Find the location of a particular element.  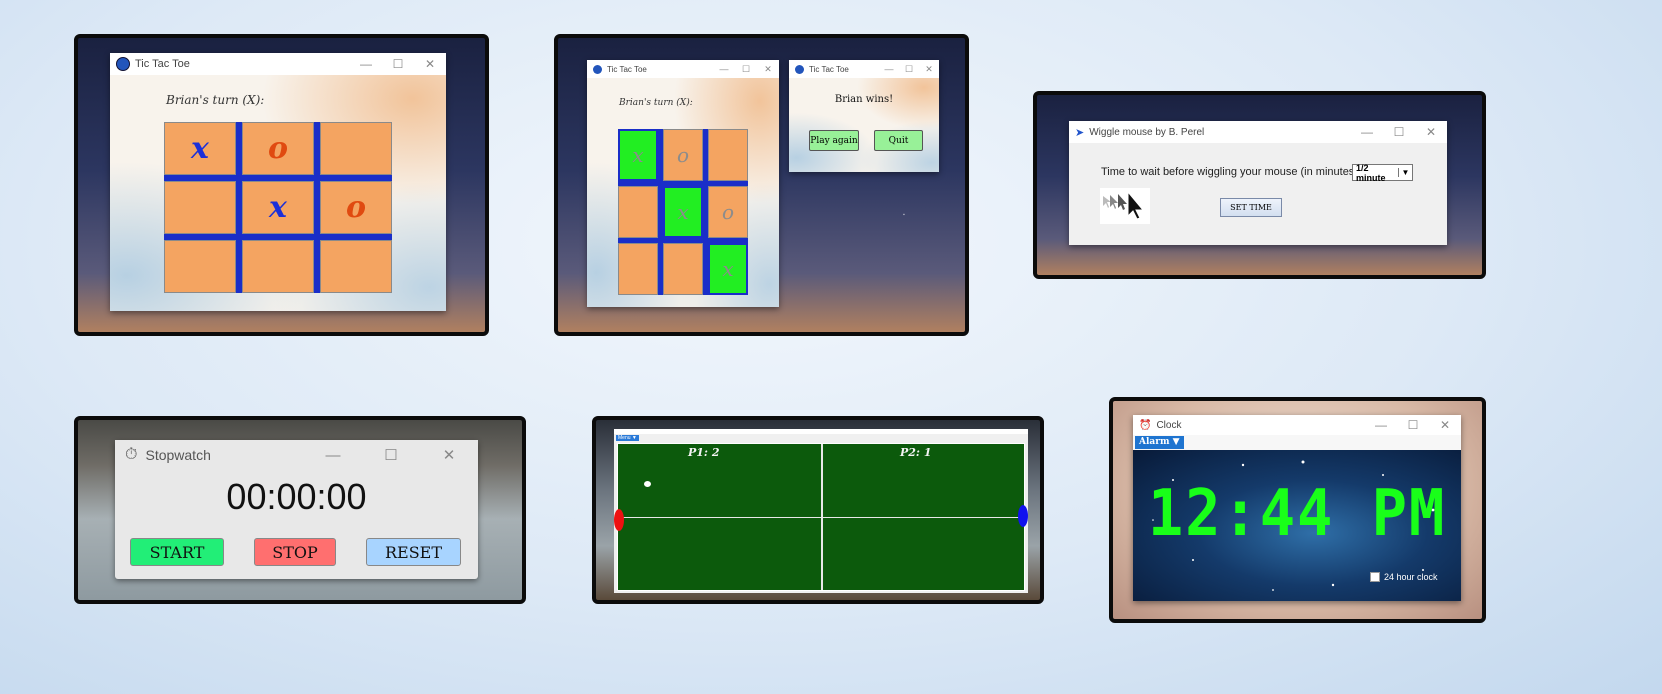

dialog-body: Brian wins! Play again Quit is located at coordinates (864, 125).